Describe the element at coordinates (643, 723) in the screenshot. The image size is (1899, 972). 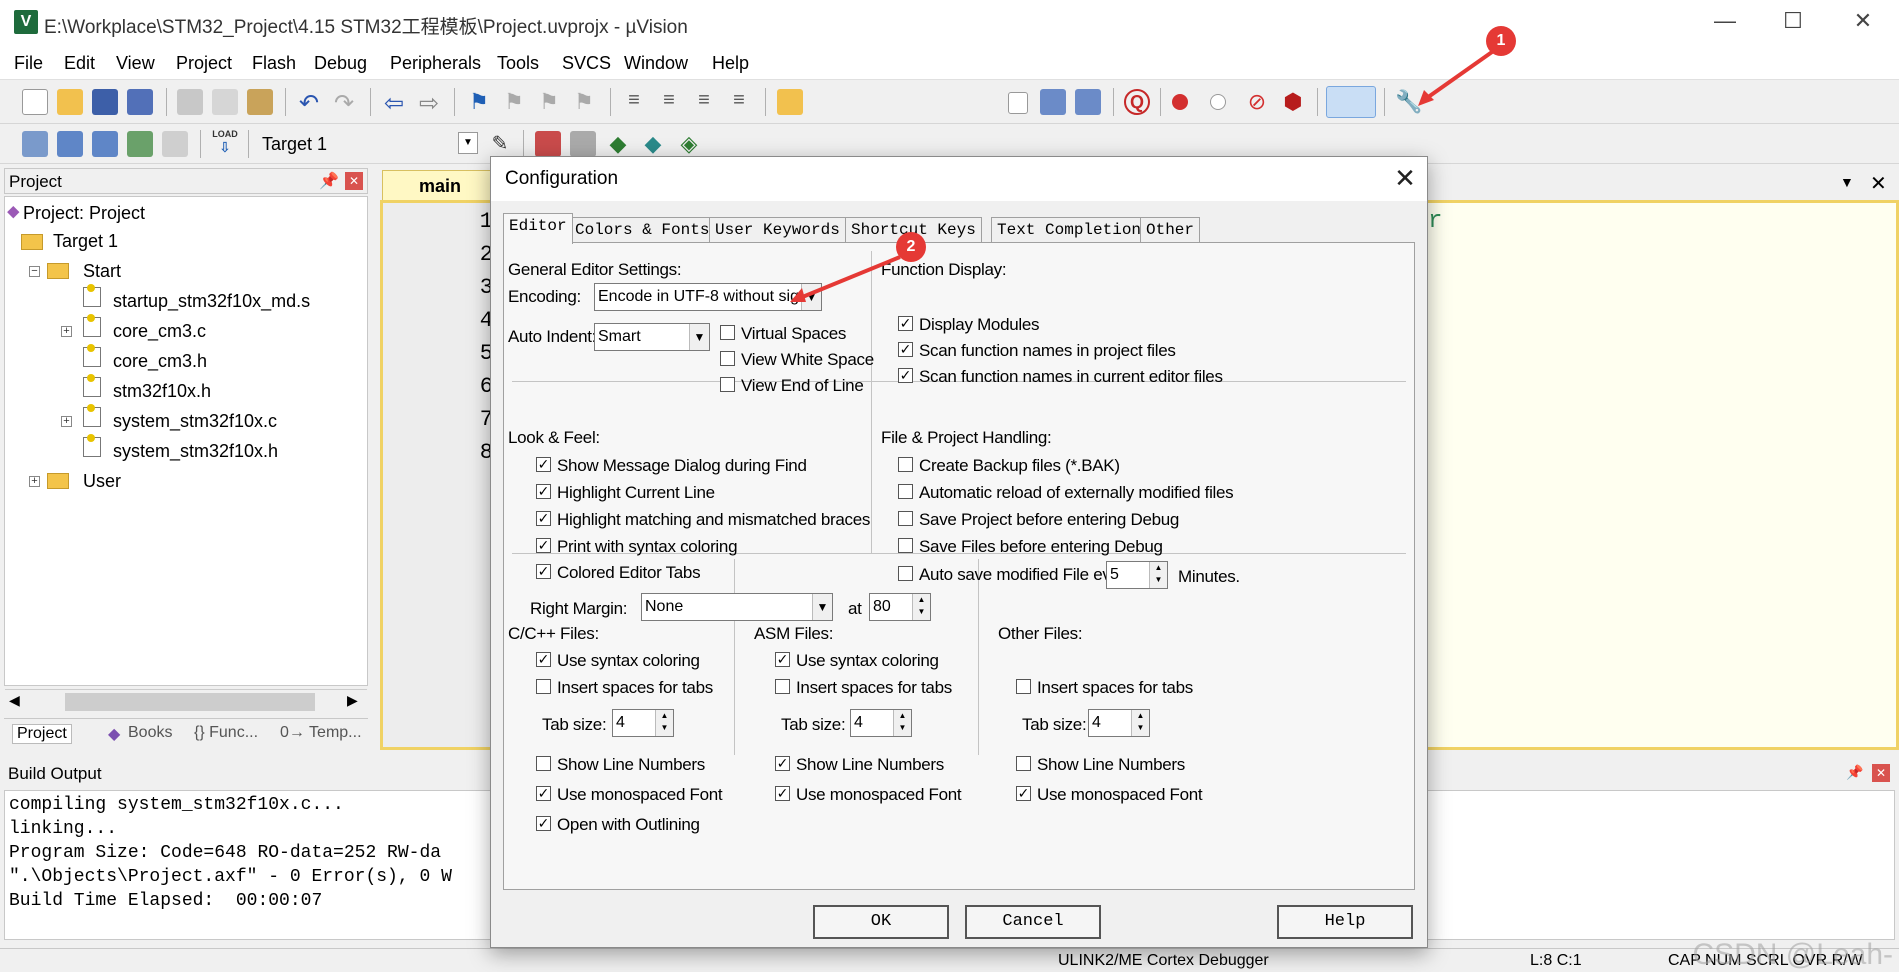
I see `cpp-tab-size-spinner: 4 ▲ ▼` at that location.